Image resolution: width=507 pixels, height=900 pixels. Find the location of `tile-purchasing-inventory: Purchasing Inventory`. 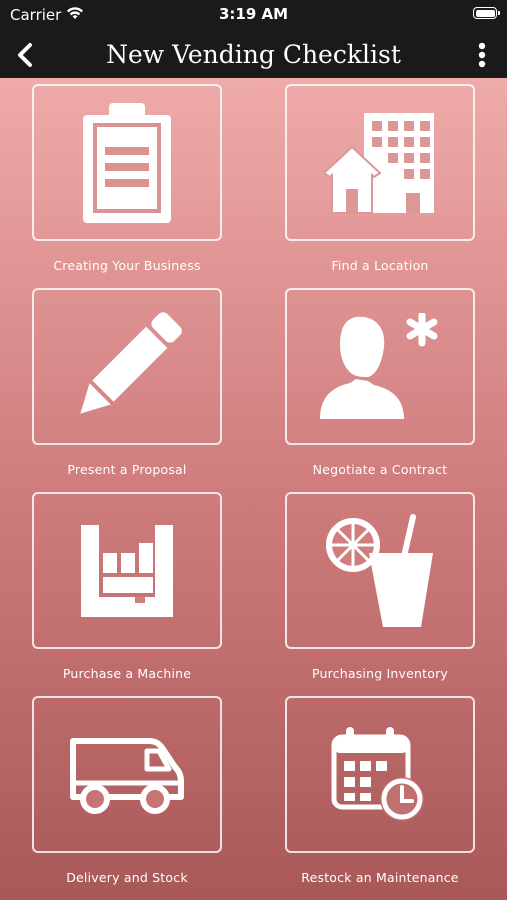

tile-purchasing-inventory: Purchasing Inventory is located at coordinates (380, 586).